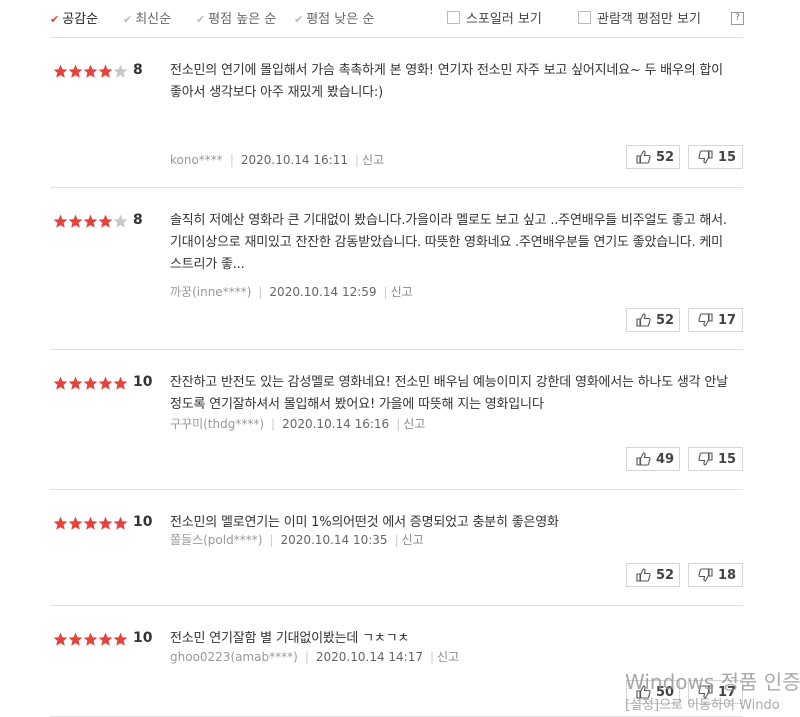 The image size is (800, 717). I want to click on review-meta: ghoo0223(amab****) | 2020.10.14 14:17 | 신고, so click(314, 656).